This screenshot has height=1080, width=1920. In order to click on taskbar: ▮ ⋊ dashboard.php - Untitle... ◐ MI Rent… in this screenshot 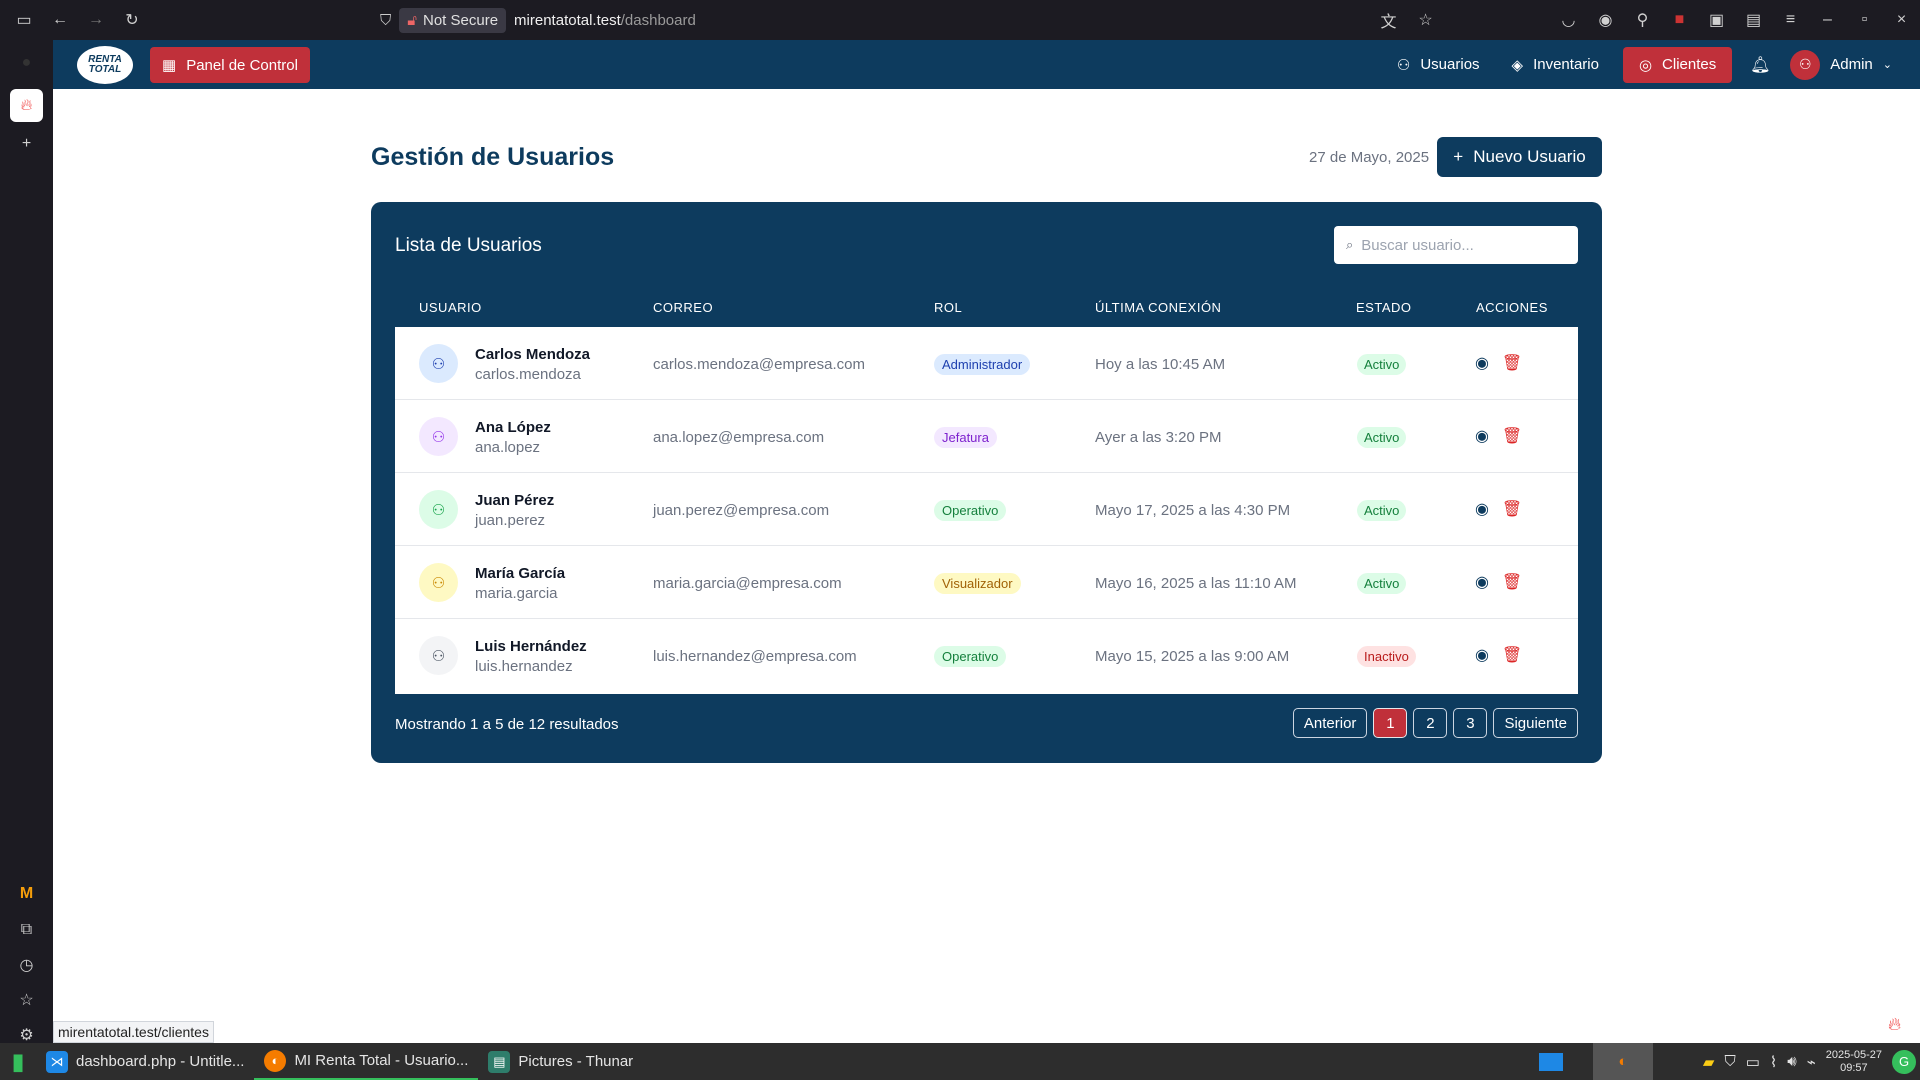, I will do `click(960, 1061)`.